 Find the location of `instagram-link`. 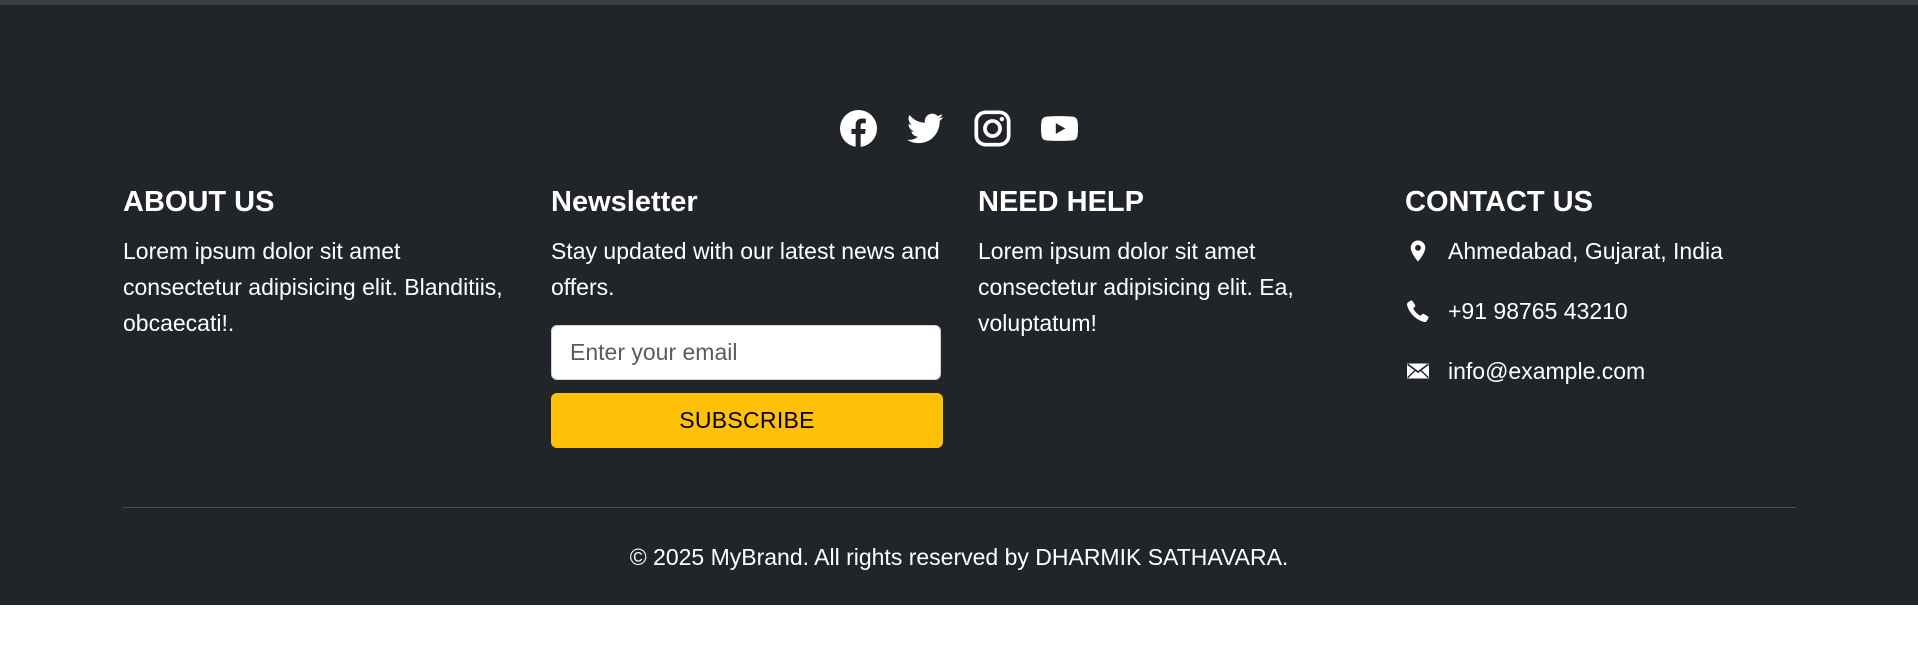

instagram-link is located at coordinates (992, 128).